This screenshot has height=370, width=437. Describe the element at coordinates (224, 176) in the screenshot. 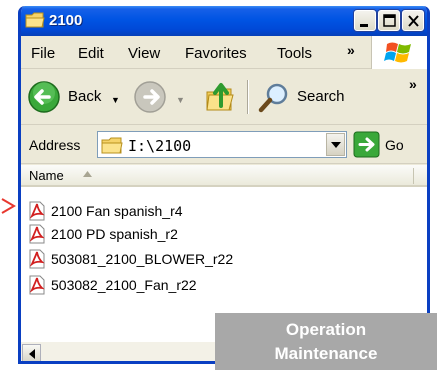

I see `column-header-name: Name` at that location.